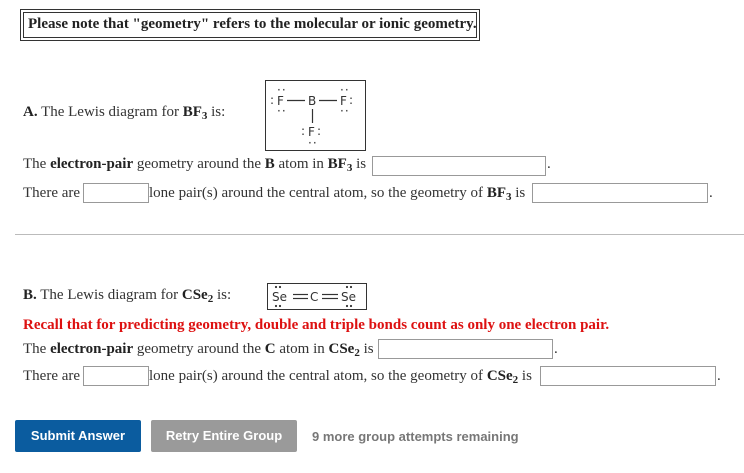 Image resolution: width=744 pixels, height=473 pixels. I want to click on part-b-q1-formula: CSe2, so click(344, 350).